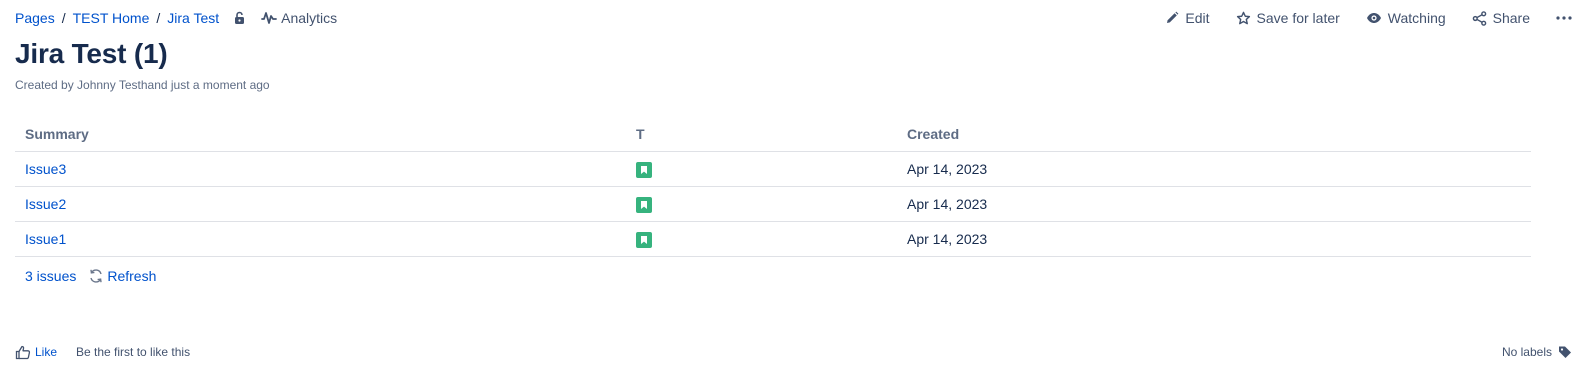 The image size is (1587, 377). I want to click on issue-link: Issue1, so click(45, 239).